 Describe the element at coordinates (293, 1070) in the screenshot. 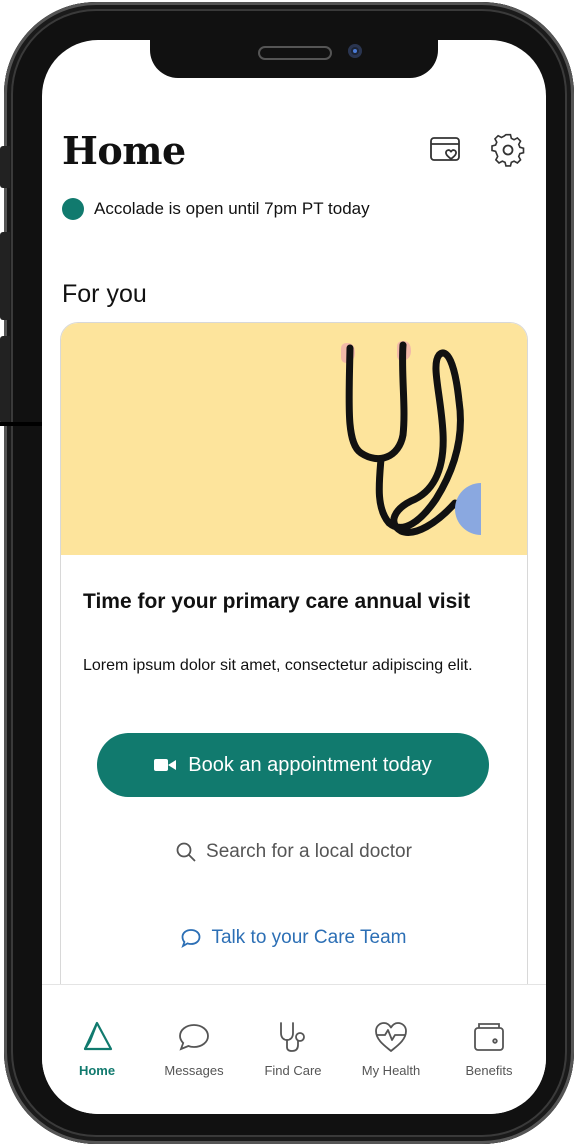

I see `nav-label-find-care: Find Care` at that location.